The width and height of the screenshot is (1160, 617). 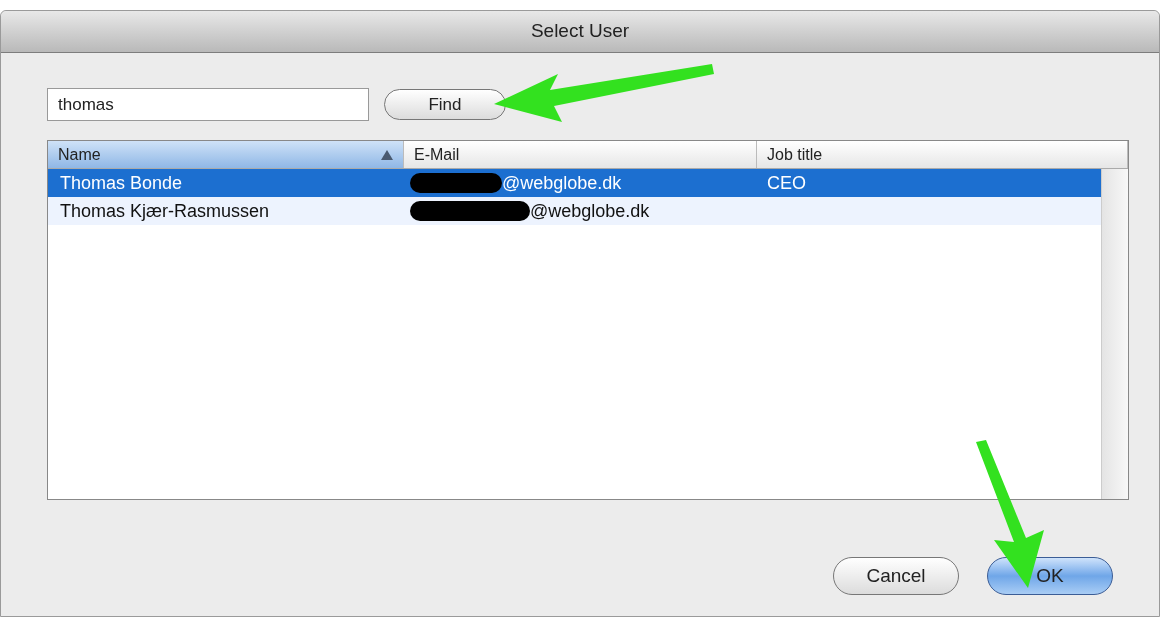 What do you see at coordinates (1050, 576) in the screenshot?
I see `ok-button: OK` at bounding box center [1050, 576].